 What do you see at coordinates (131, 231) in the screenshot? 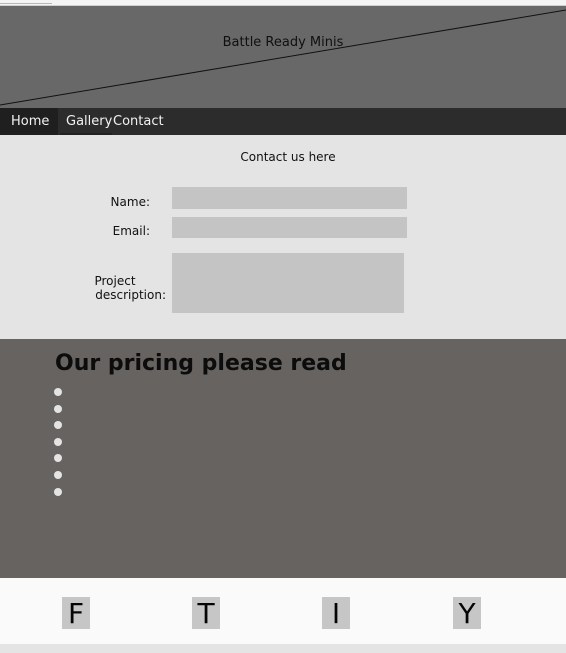
I see `email-label: Email:` at bounding box center [131, 231].